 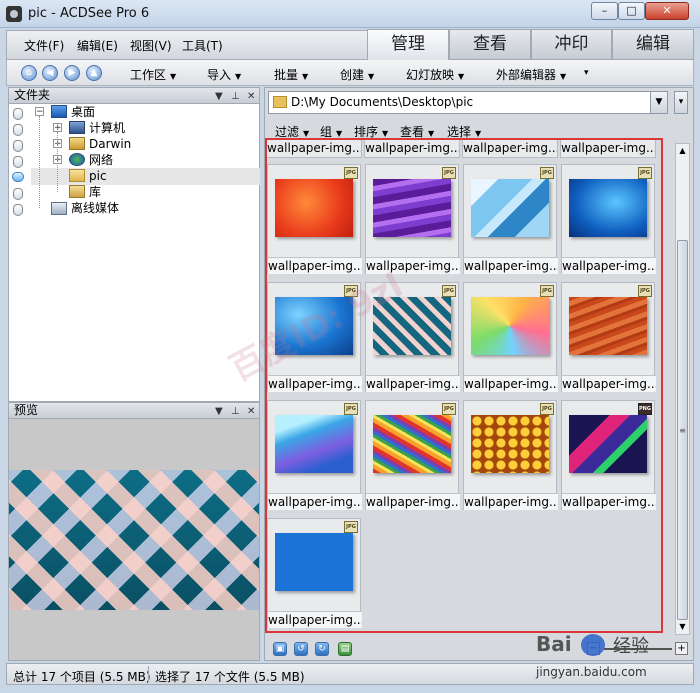 I want to click on computer-icon, so click(x=77, y=127).